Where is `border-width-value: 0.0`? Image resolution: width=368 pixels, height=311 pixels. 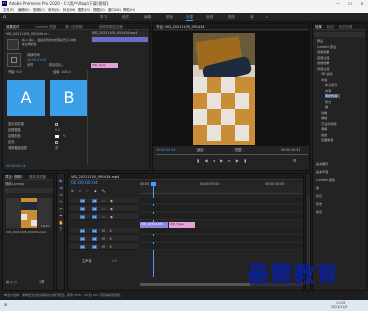
border-width-value: 0.0 is located at coordinates (57, 130).